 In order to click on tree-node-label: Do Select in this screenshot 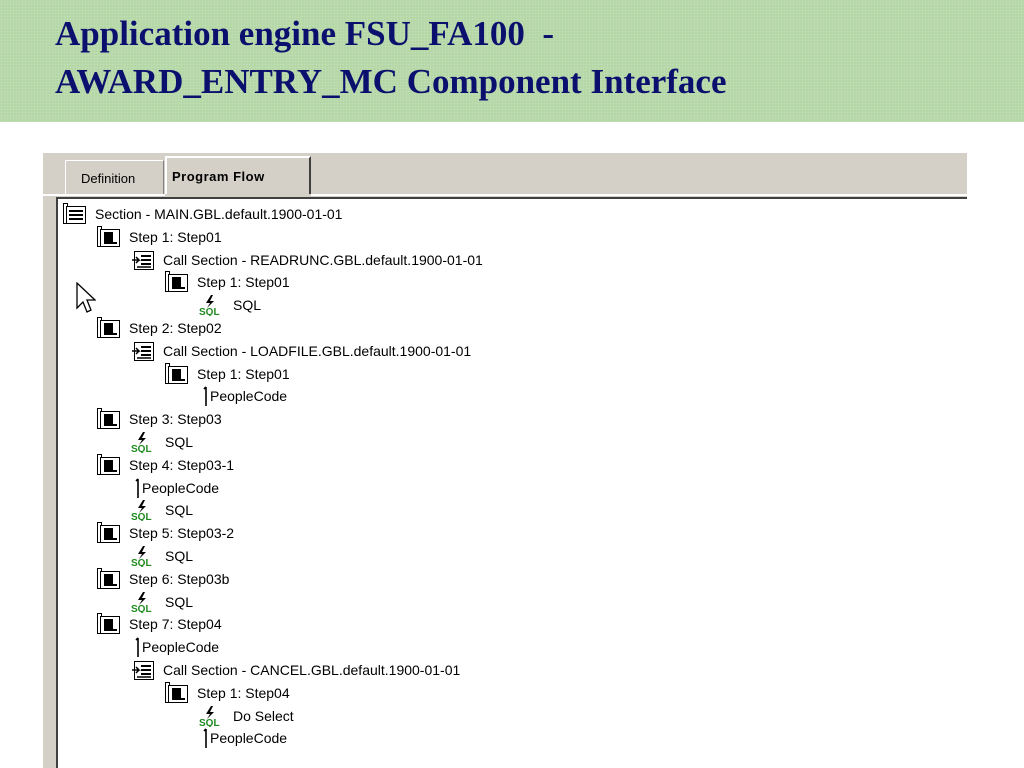, I will do `click(263, 715)`.